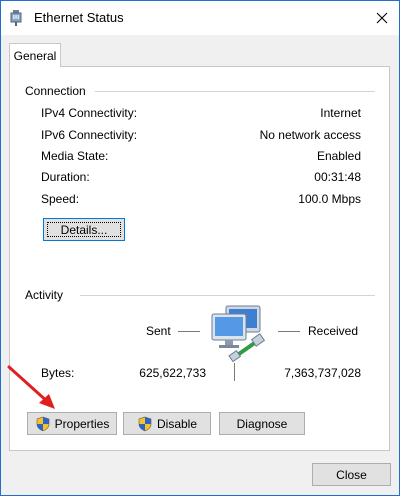 The height and width of the screenshot is (496, 400). What do you see at coordinates (35, 55) in the screenshot?
I see `tab-general: General` at bounding box center [35, 55].